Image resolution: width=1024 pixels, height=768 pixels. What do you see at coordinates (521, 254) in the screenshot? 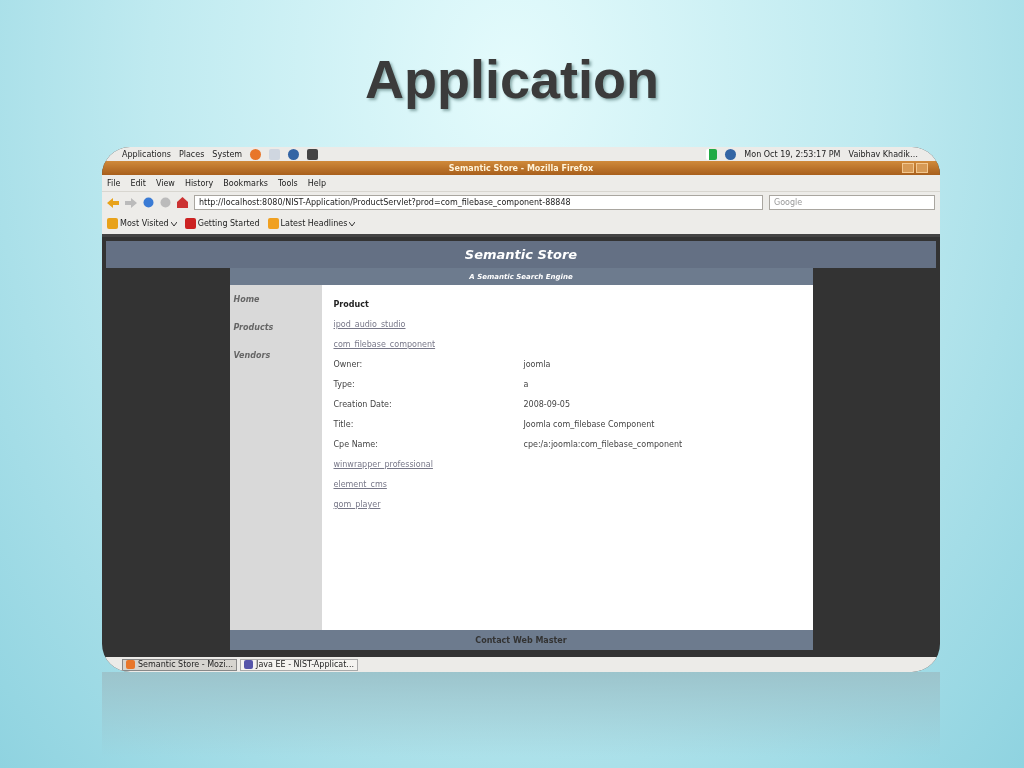
I see `site-title: Semantic Store` at bounding box center [521, 254].